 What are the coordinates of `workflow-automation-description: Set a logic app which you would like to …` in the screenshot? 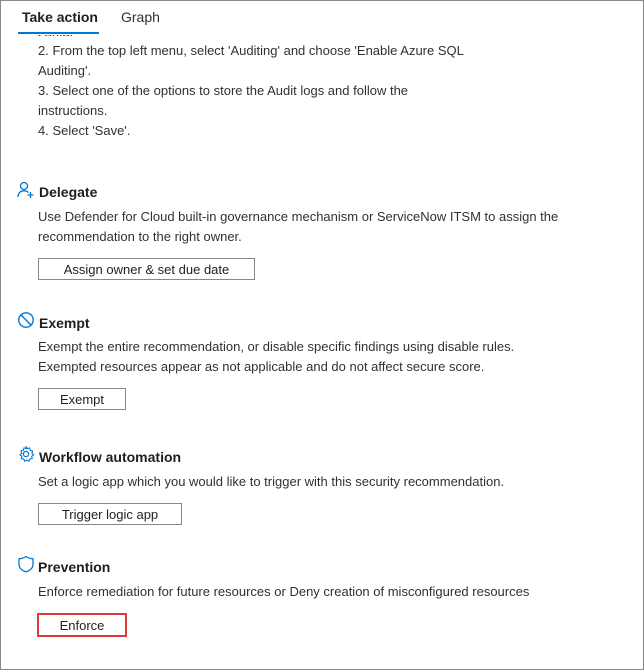 It's located at (271, 481).